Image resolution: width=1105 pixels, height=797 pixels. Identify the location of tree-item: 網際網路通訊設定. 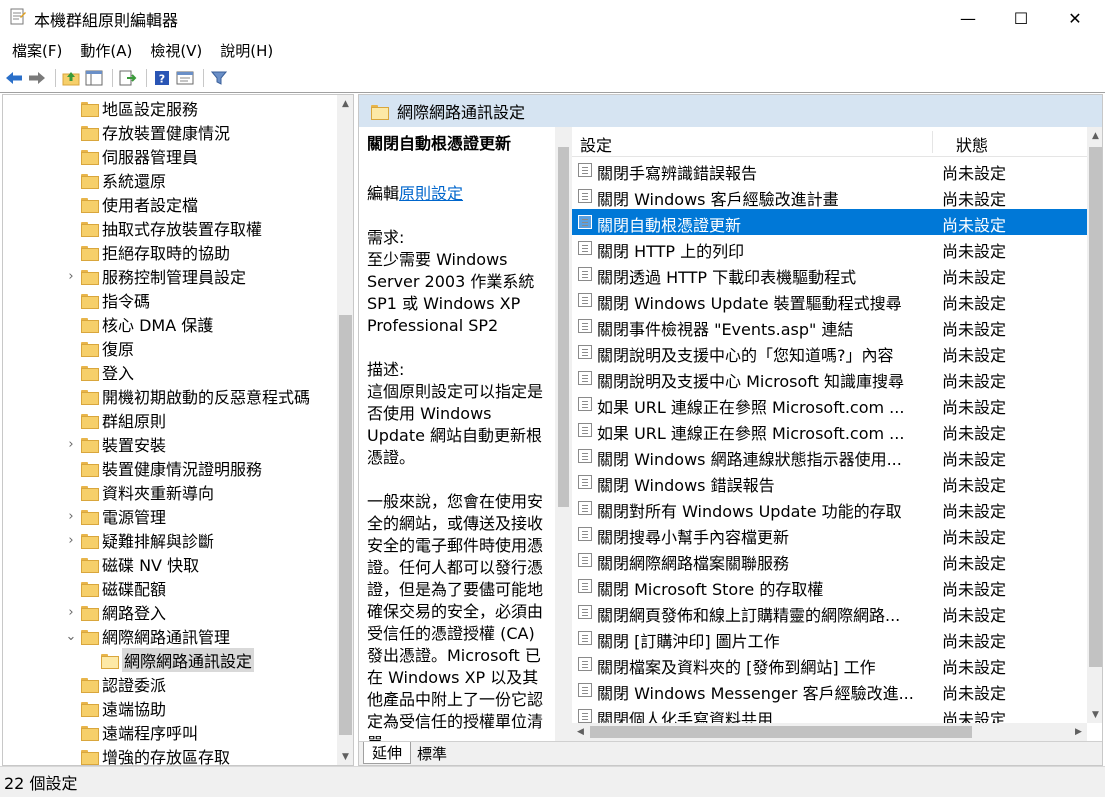
(178, 660).